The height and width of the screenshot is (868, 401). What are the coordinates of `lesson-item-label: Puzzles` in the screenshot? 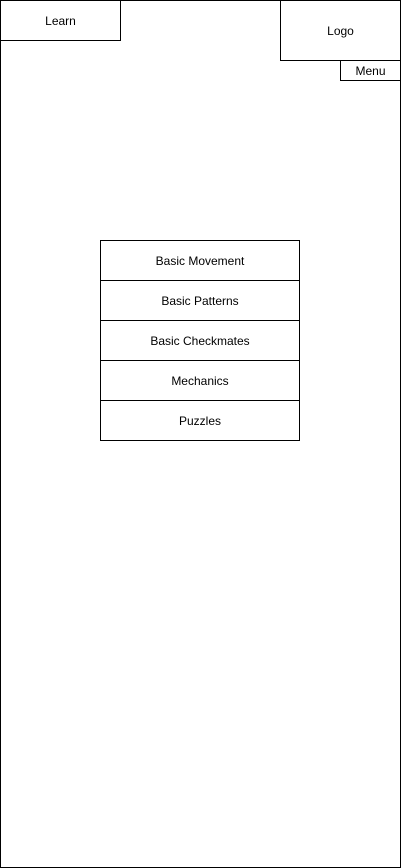 It's located at (200, 420).